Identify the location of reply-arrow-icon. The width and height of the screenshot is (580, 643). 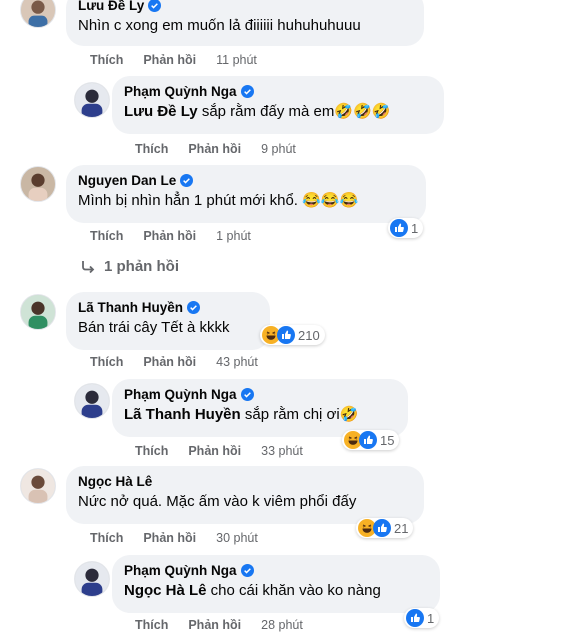
(88, 266).